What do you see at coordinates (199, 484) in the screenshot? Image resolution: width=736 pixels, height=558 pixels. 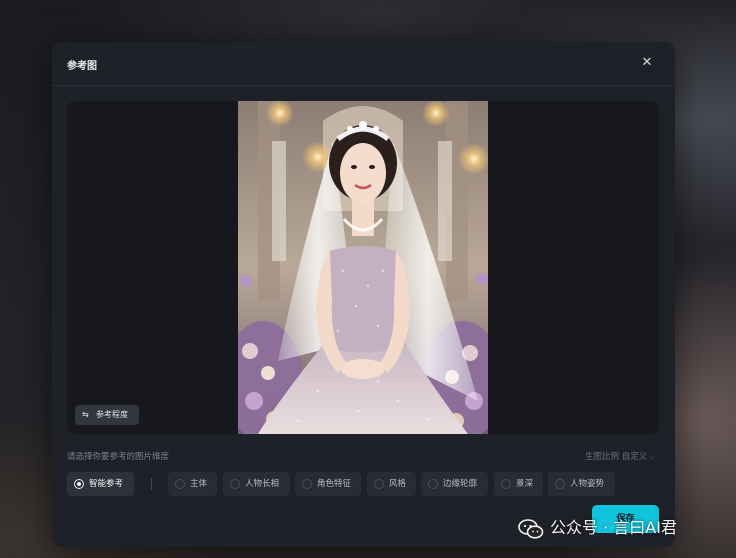 I see `option-label: 主体` at bounding box center [199, 484].